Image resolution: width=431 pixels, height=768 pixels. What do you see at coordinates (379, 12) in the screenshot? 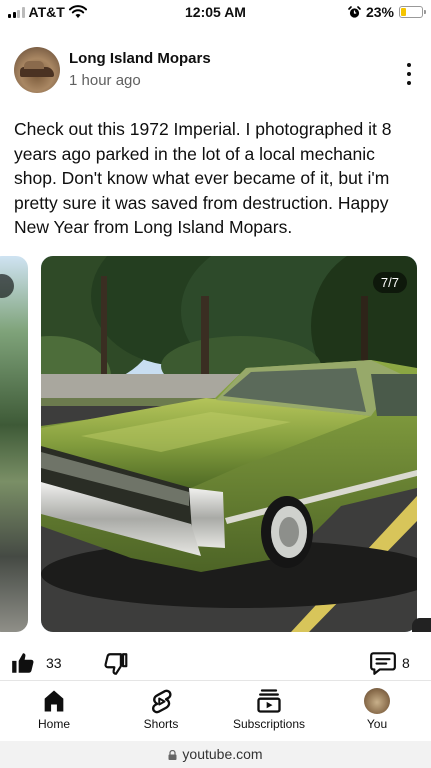
I see `battery-percent: 23%` at bounding box center [379, 12].